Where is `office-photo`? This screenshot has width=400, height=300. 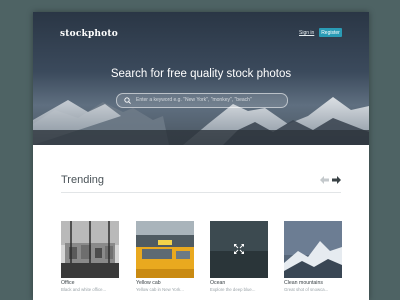 office-photo is located at coordinates (90, 249).